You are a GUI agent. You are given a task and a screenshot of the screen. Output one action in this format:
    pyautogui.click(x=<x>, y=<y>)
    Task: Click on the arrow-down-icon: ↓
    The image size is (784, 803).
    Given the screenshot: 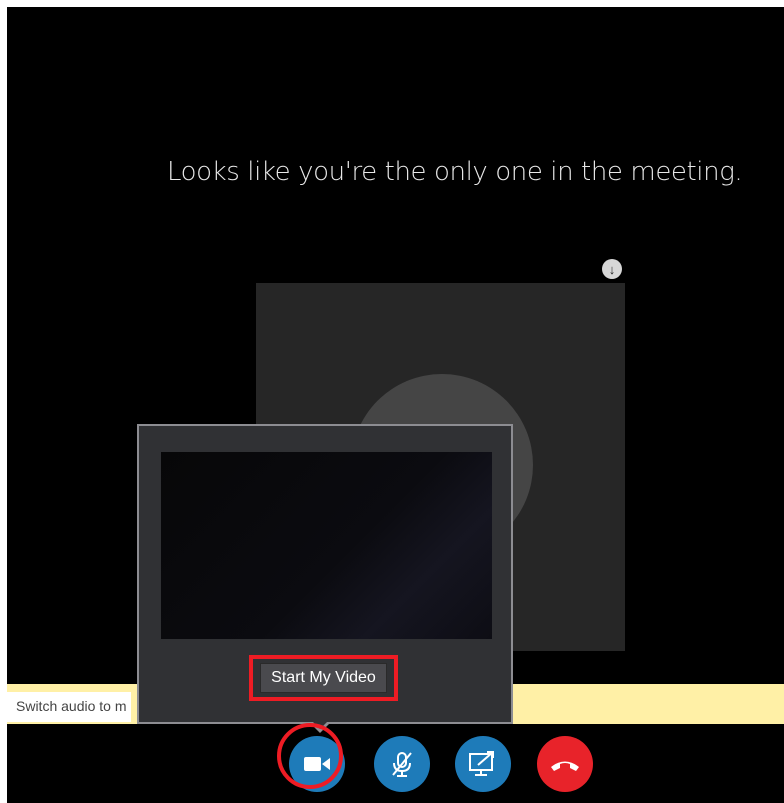 What is the action you would take?
    pyautogui.click(x=612, y=269)
    